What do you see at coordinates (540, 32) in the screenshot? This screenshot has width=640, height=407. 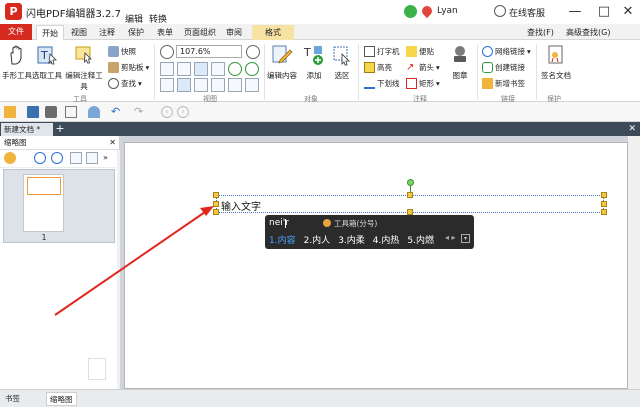 I see `find-link: 查找(F)` at bounding box center [540, 32].